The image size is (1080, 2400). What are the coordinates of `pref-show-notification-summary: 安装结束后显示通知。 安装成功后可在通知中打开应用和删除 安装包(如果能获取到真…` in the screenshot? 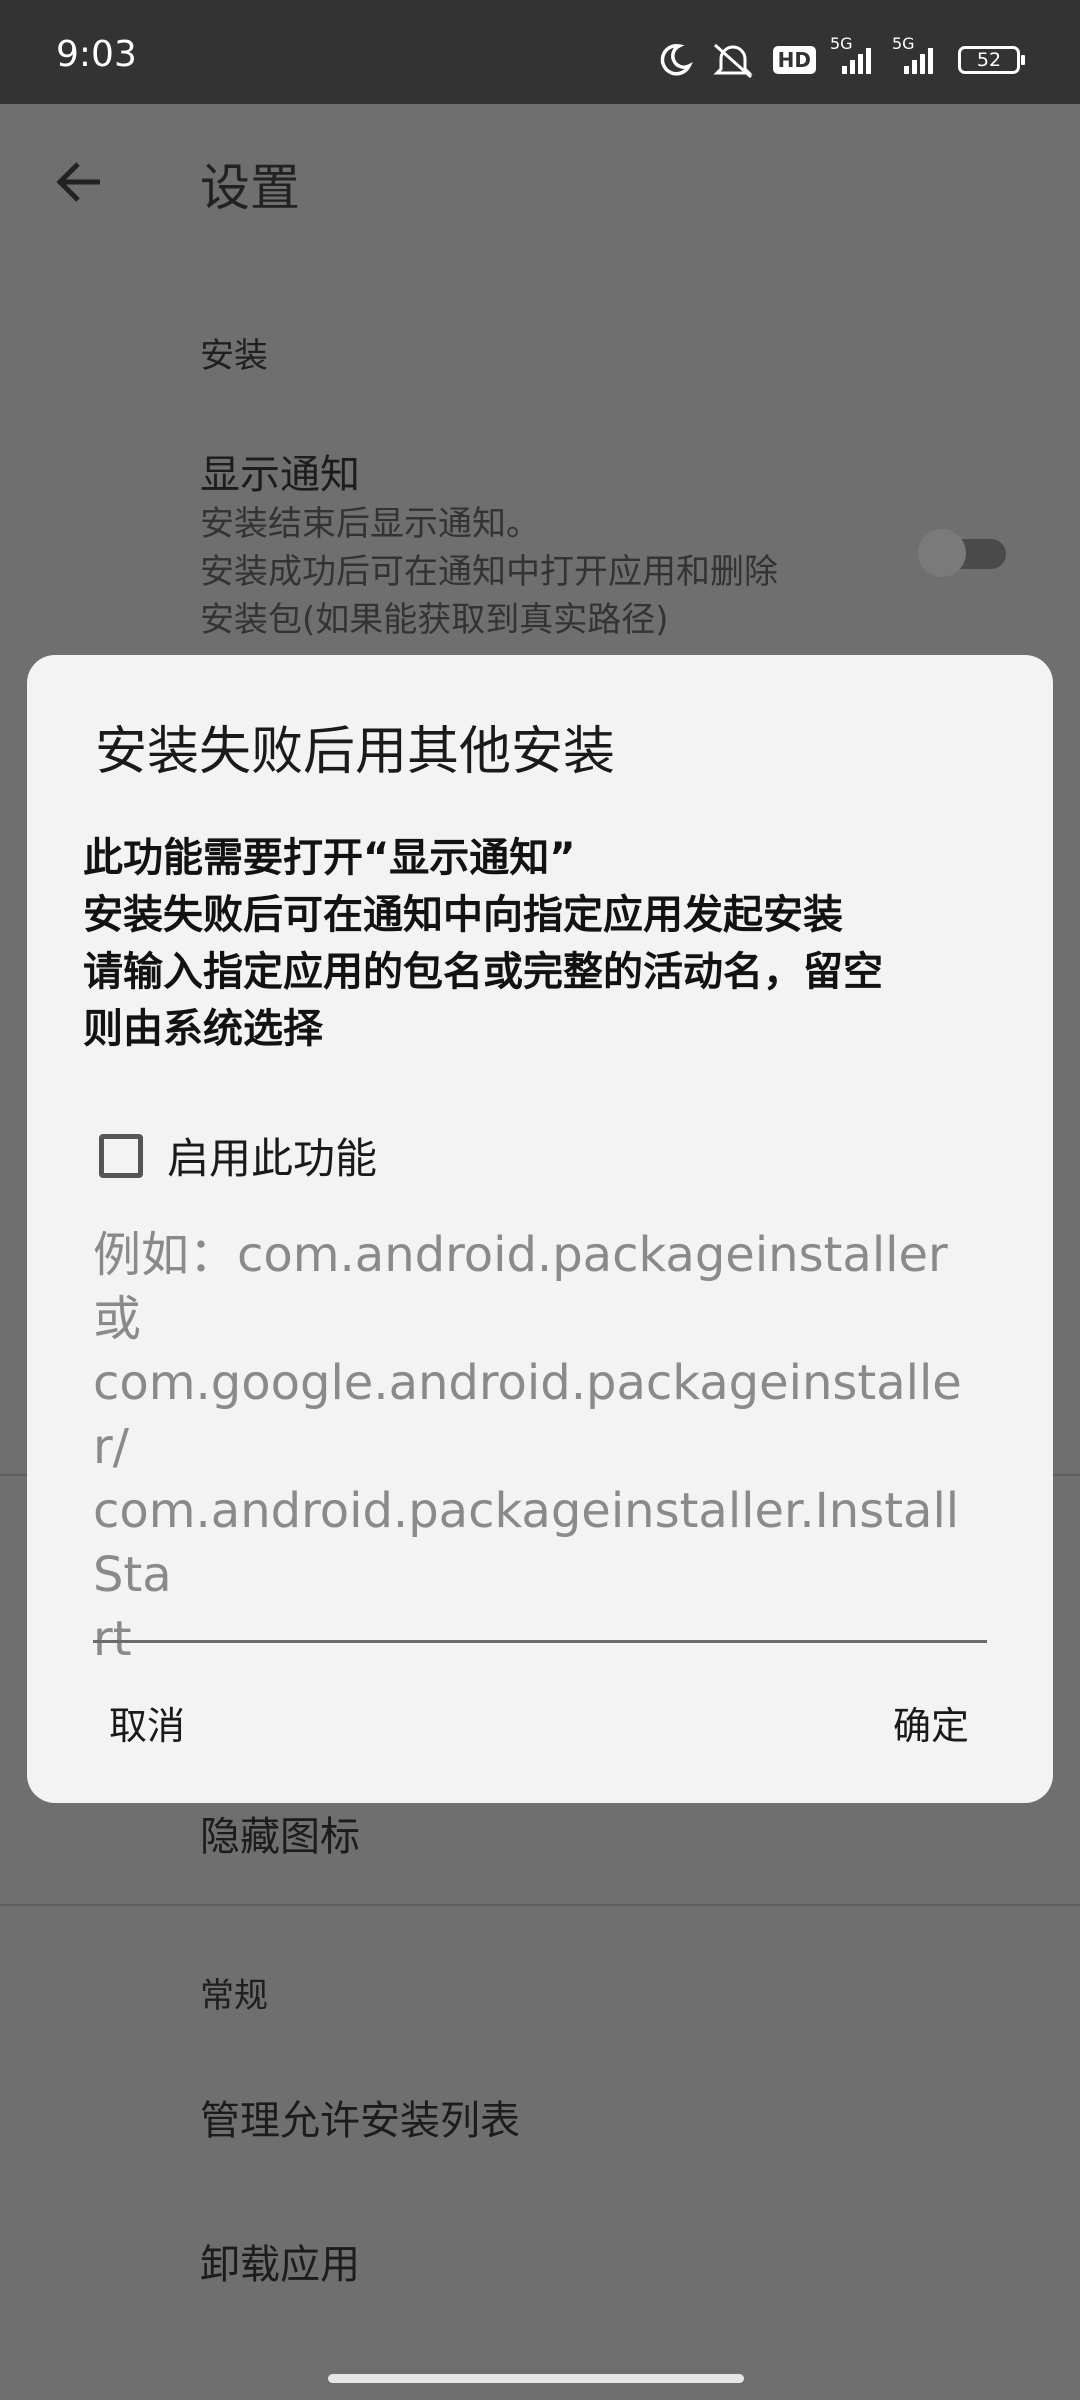 It's located at (489, 572).